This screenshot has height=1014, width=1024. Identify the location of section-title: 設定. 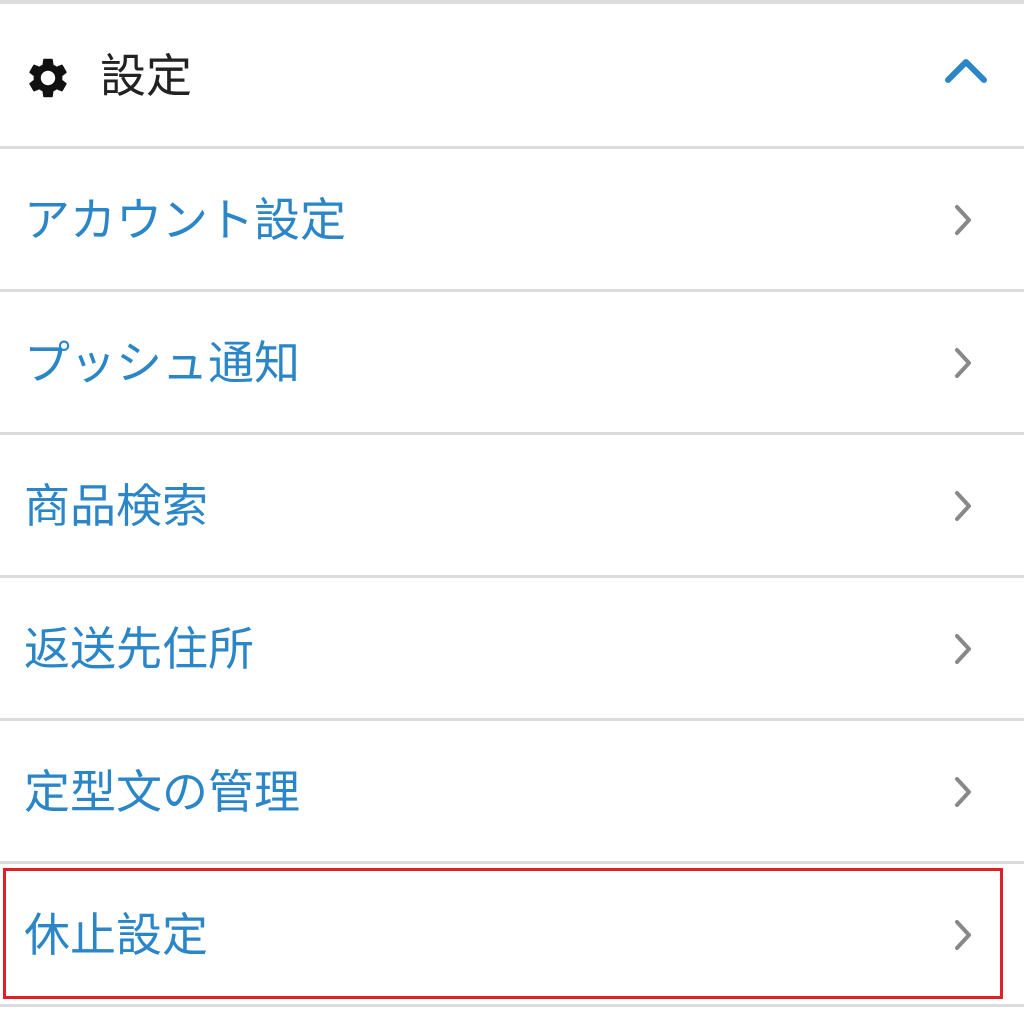
(146, 76).